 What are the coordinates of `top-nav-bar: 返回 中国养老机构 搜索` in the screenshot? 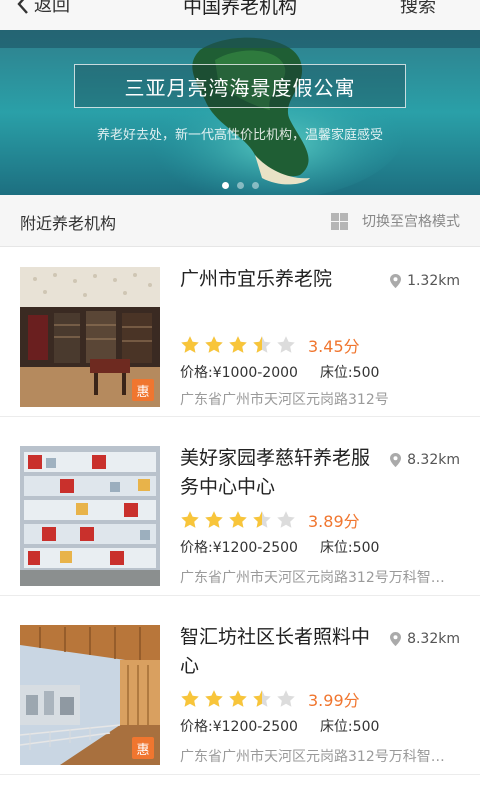 It's located at (240, 15).